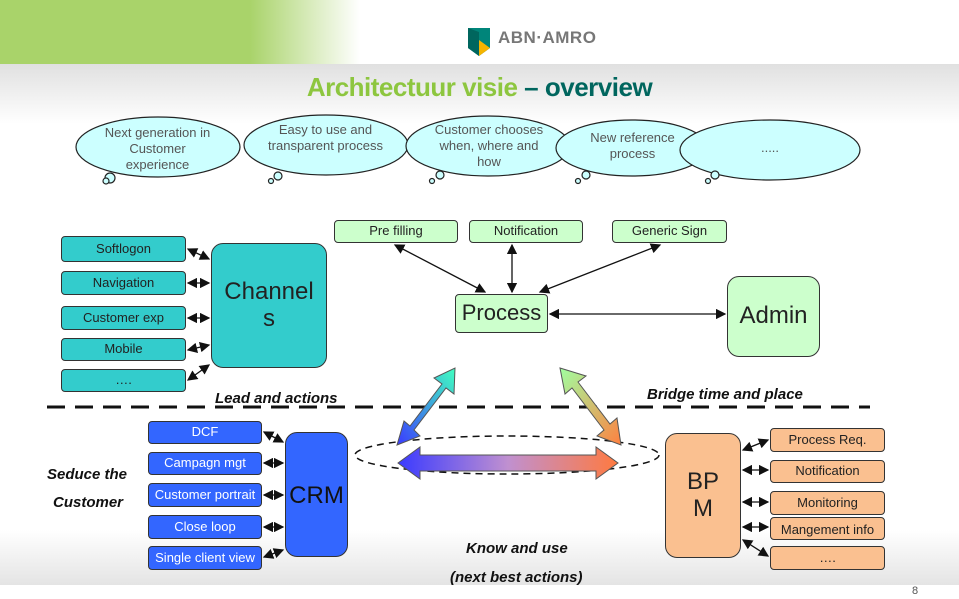 The width and height of the screenshot is (959, 599). Describe the element at coordinates (205, 432) in the screenshot. I see `dcf-box: DCF` at that location.